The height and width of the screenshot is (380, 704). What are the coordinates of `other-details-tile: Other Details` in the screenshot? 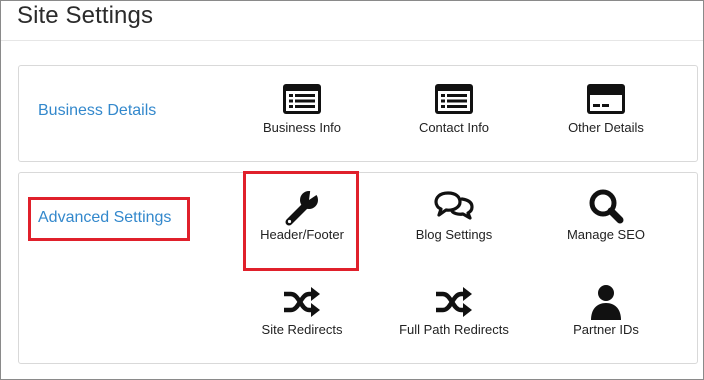 It's located at (606, 107).